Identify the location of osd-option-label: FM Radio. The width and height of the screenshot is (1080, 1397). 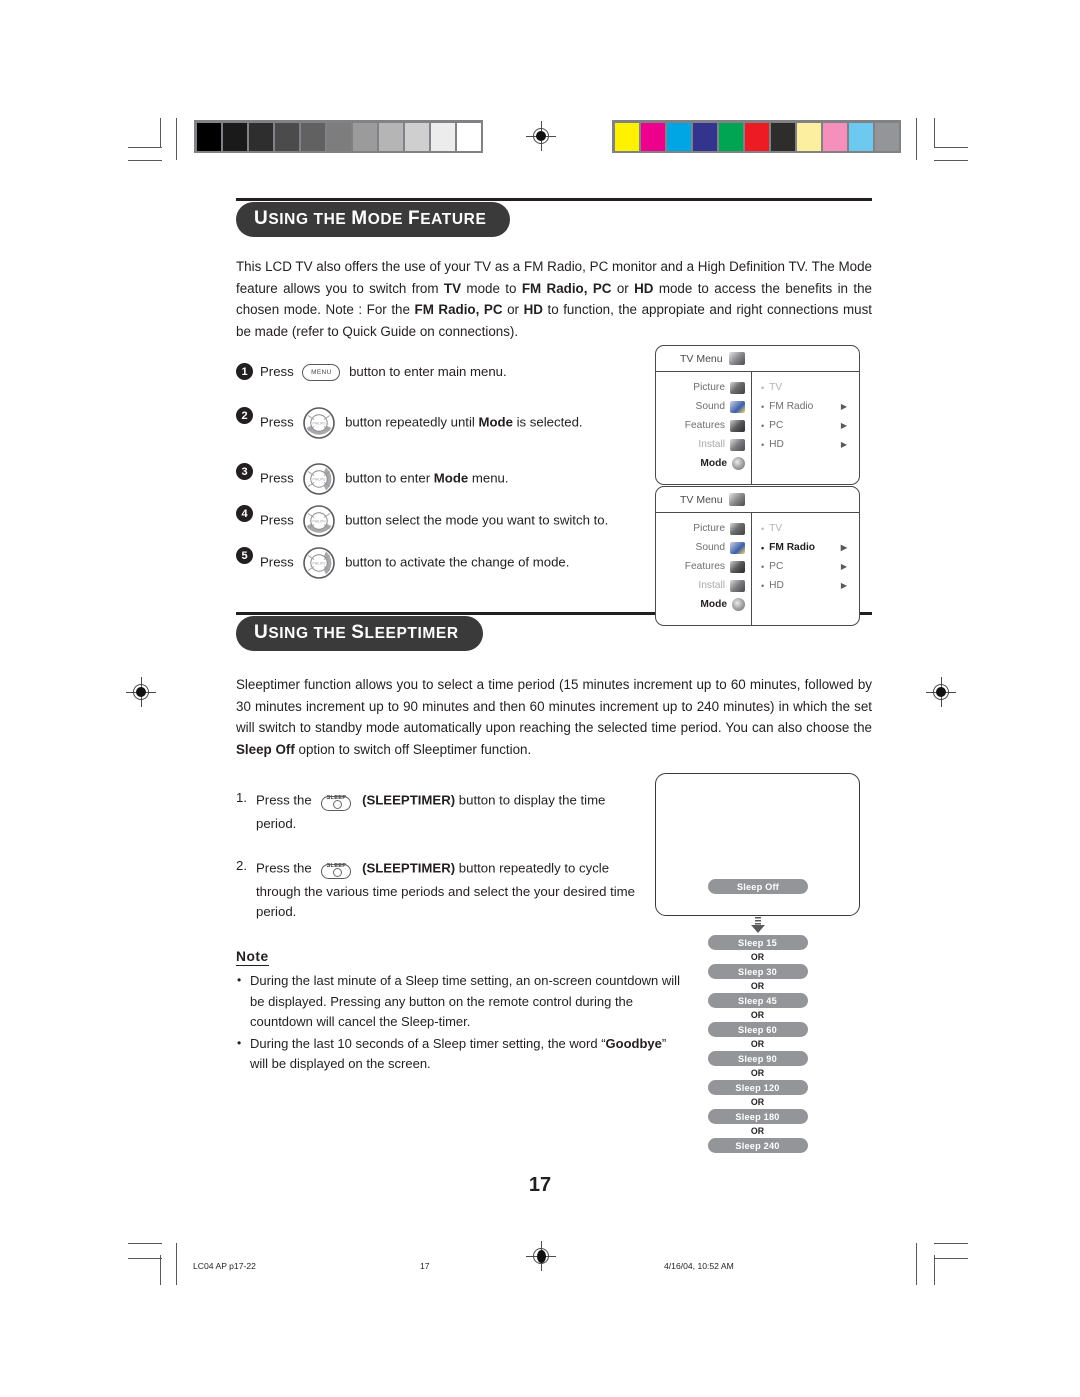
(792, 547).